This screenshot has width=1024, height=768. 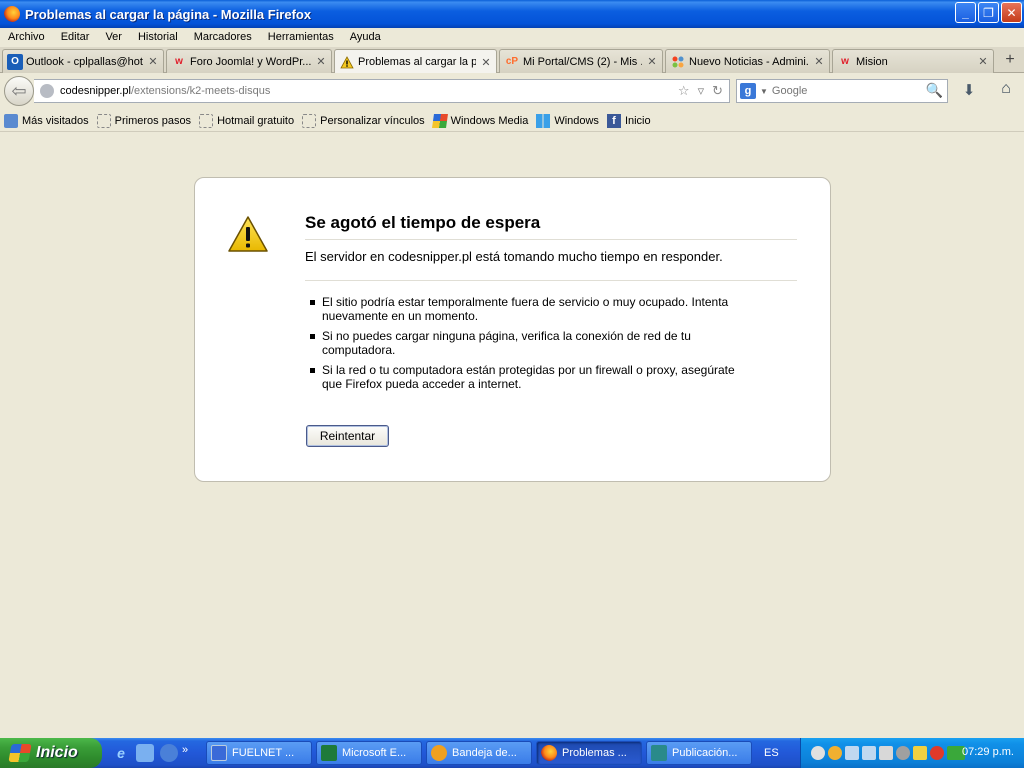 What do you see at coordinates (818, 753) in the screenshot?
I see `messenger-icon` at bounding box center [818, 753].